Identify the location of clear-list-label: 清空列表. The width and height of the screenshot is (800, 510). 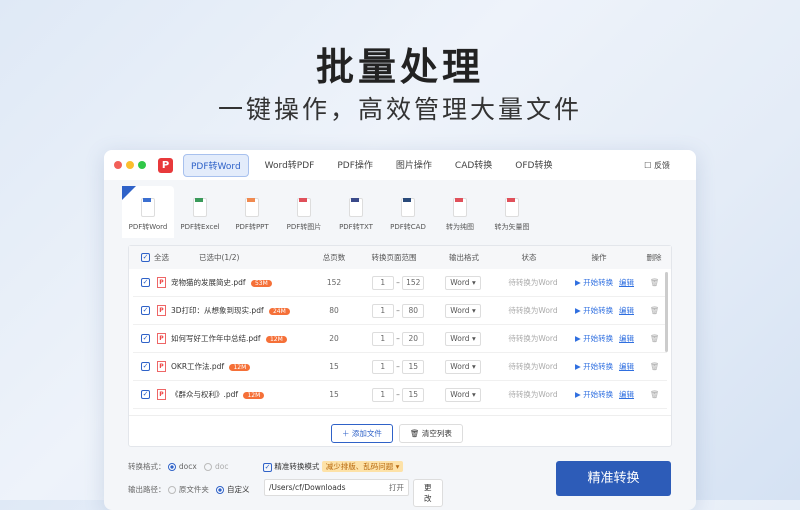
(436, 433).